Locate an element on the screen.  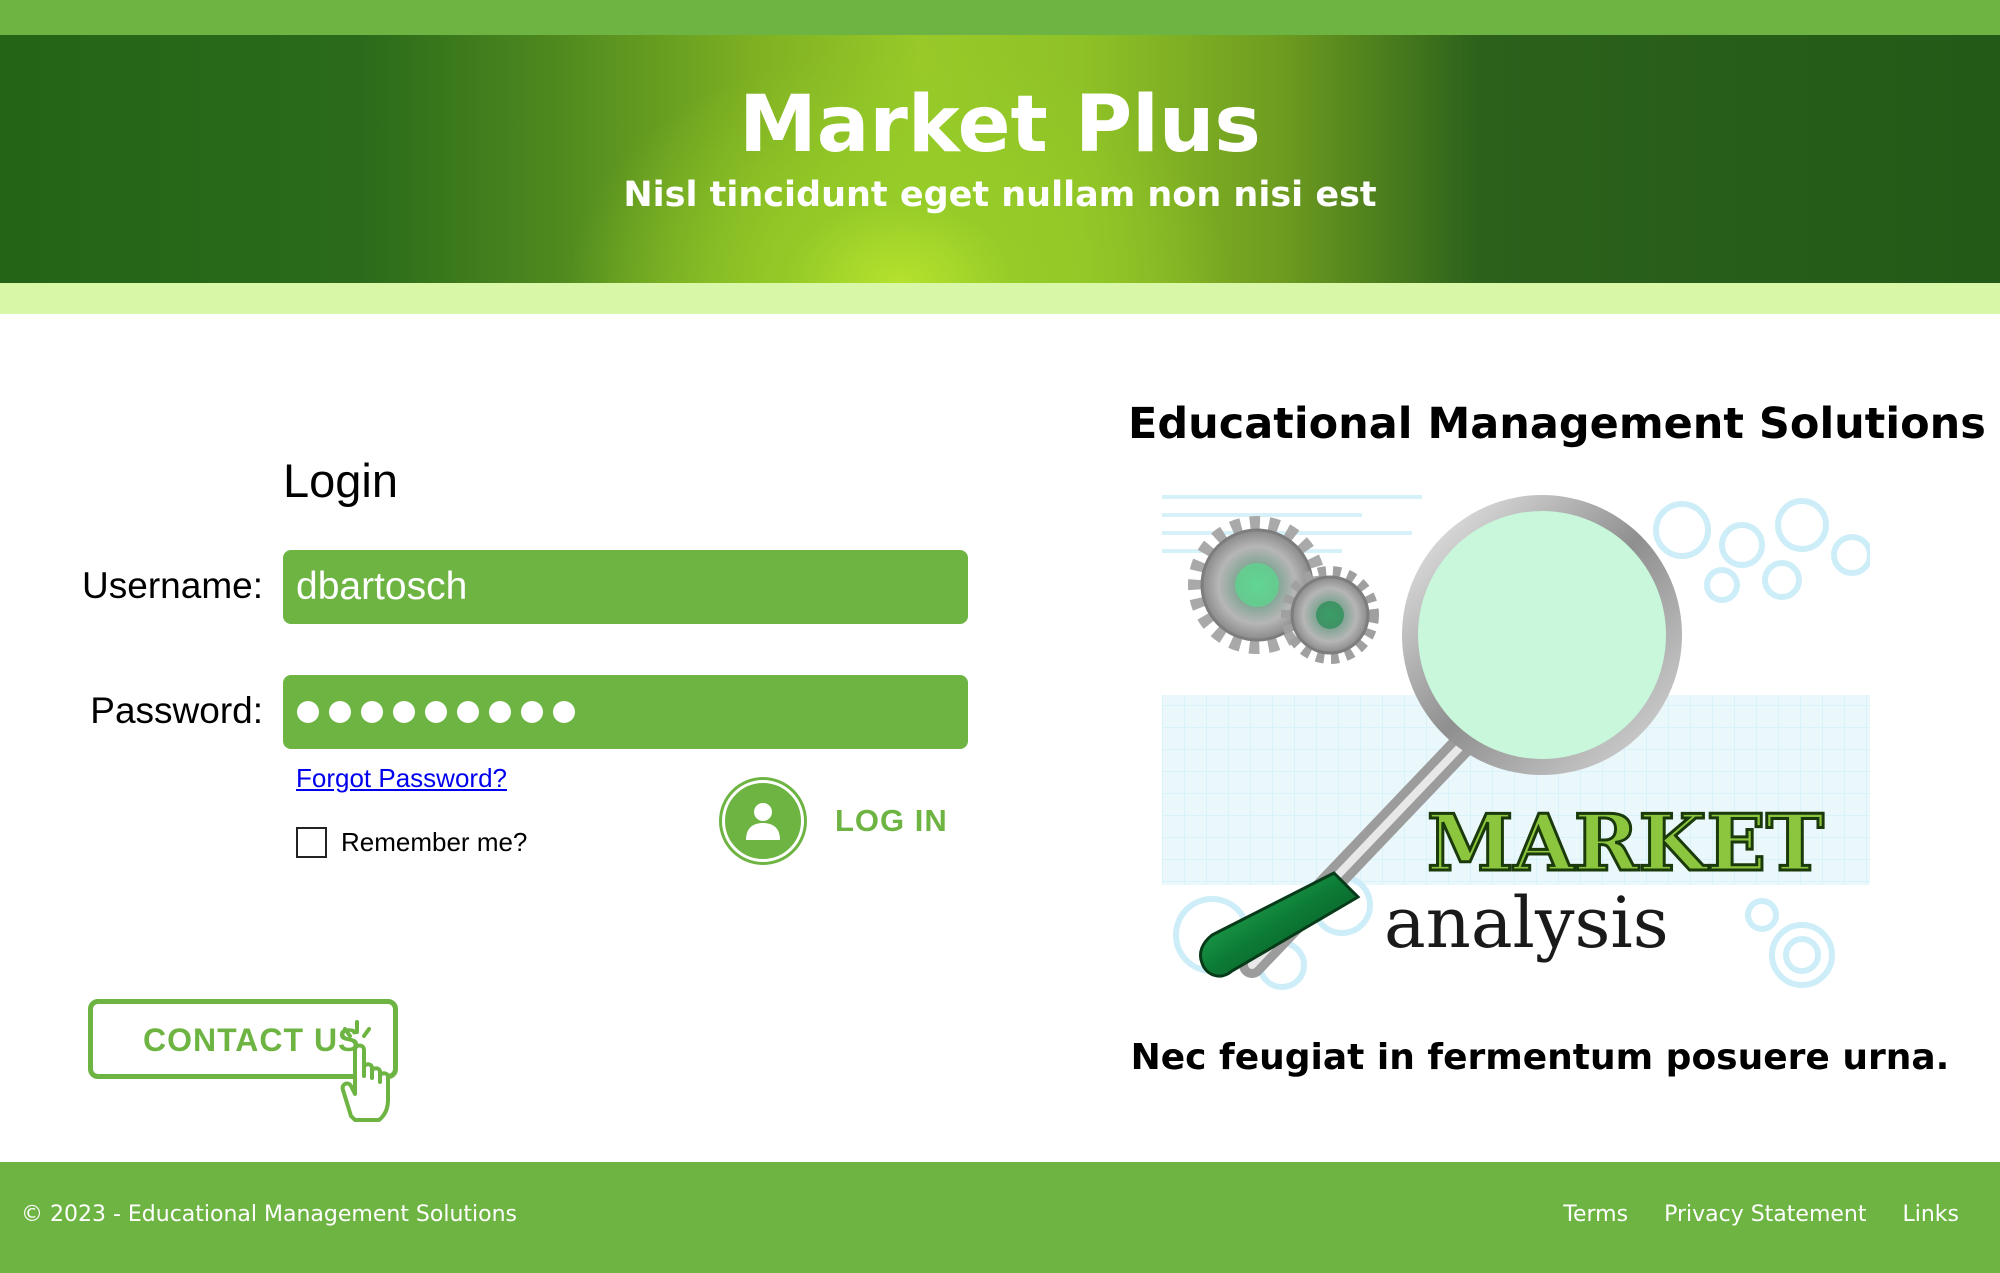
contact-us-label: CONTACT US is located at coordinates (252, 1040).